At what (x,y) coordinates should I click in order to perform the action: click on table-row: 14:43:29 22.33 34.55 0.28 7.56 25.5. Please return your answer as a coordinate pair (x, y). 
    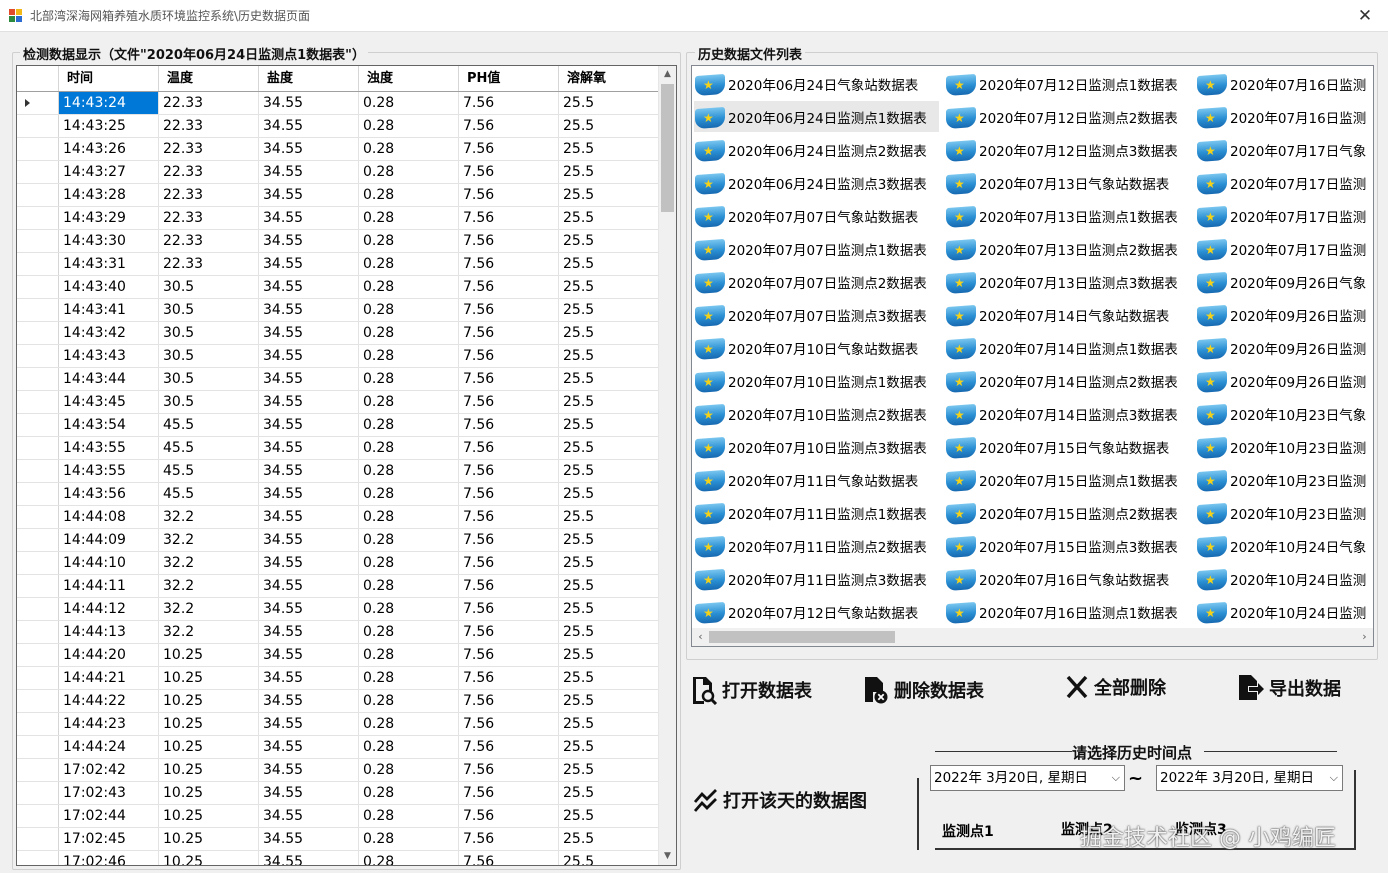
    Looking at the image, I should click on (338, 218).